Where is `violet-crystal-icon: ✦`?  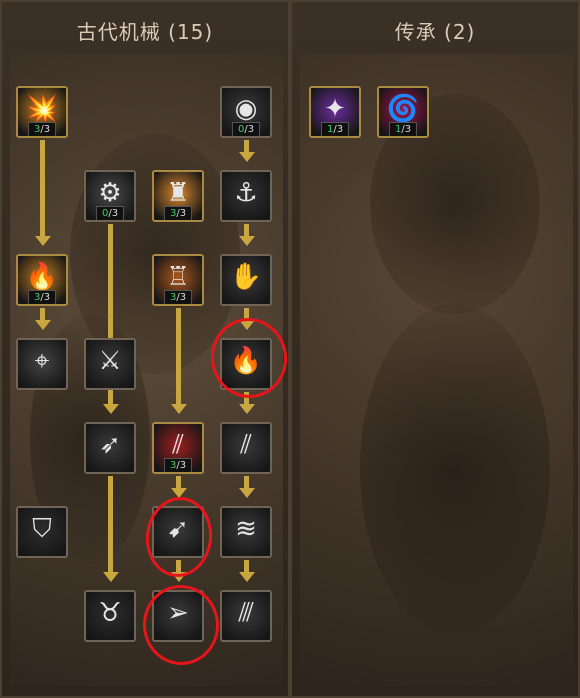 violet-crystal-icon: ✦ is located at coordinates (335, 109).